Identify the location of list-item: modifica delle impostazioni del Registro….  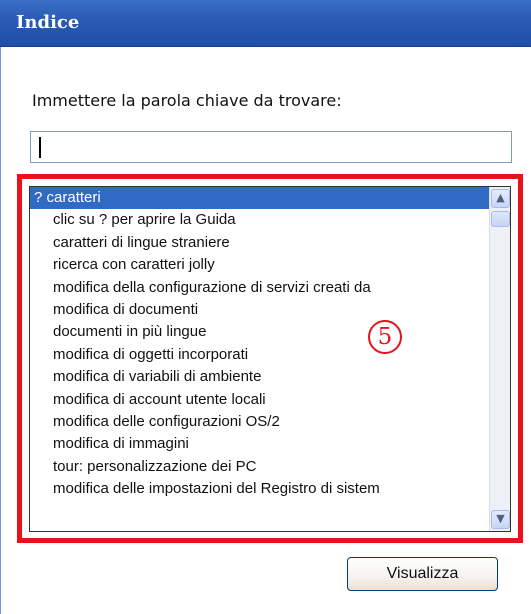
(259, 489).